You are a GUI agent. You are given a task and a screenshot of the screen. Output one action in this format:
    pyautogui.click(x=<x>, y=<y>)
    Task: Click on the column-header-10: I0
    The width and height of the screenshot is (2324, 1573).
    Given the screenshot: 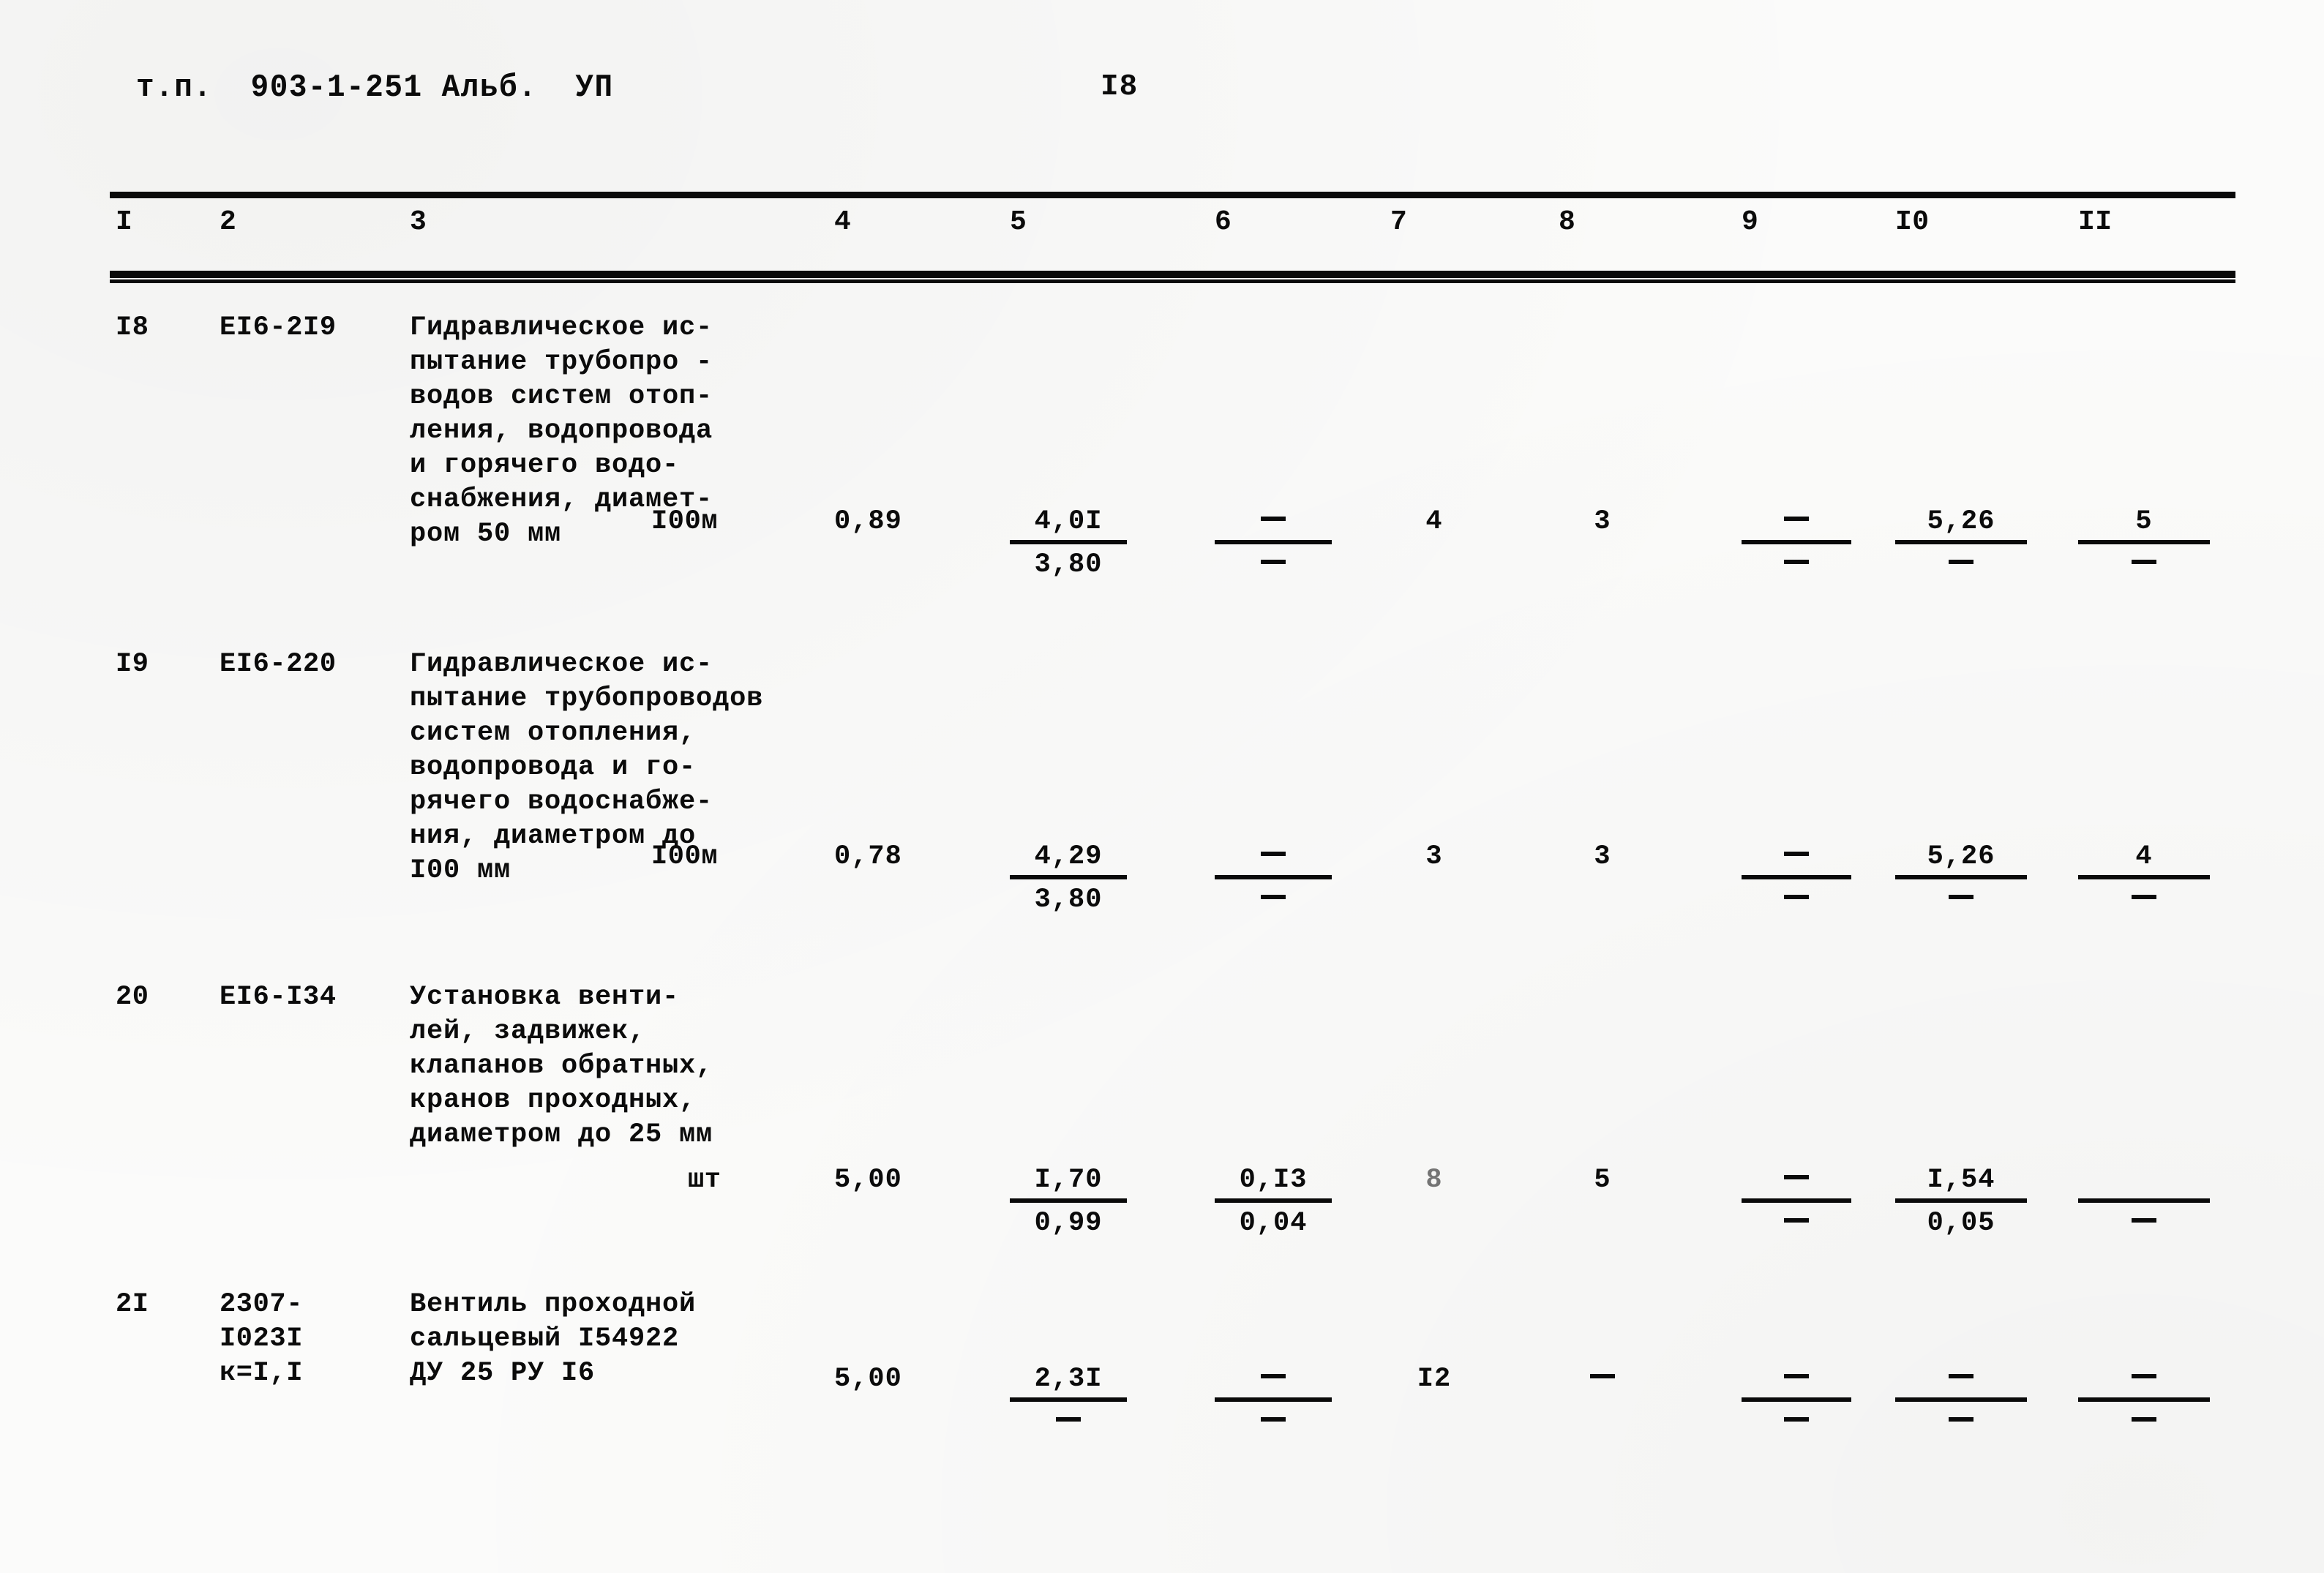 What is the action you would take?
    pyautogui.click(x=1913, y=222)
    